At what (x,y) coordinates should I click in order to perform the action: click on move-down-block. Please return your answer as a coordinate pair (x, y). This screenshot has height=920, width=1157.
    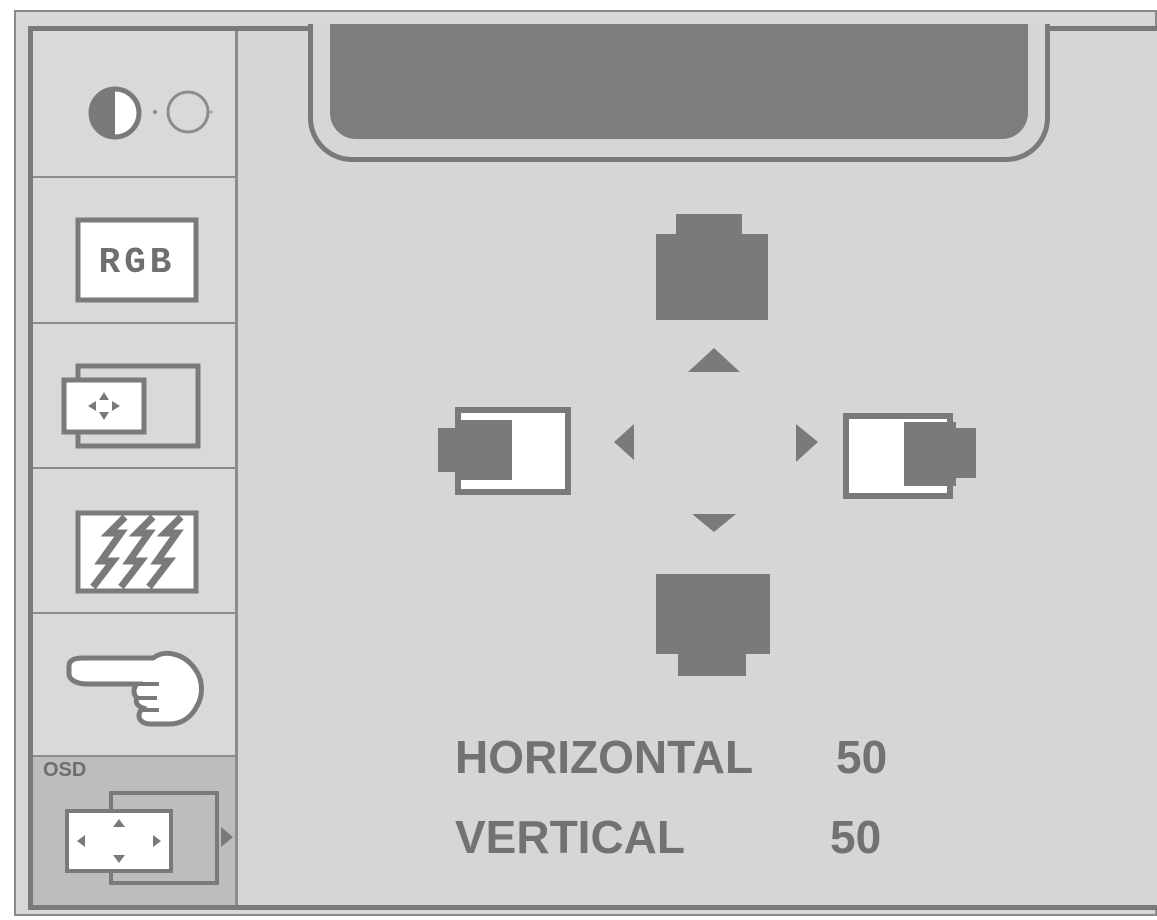
    Looking at the image, I should click on (713, 625).